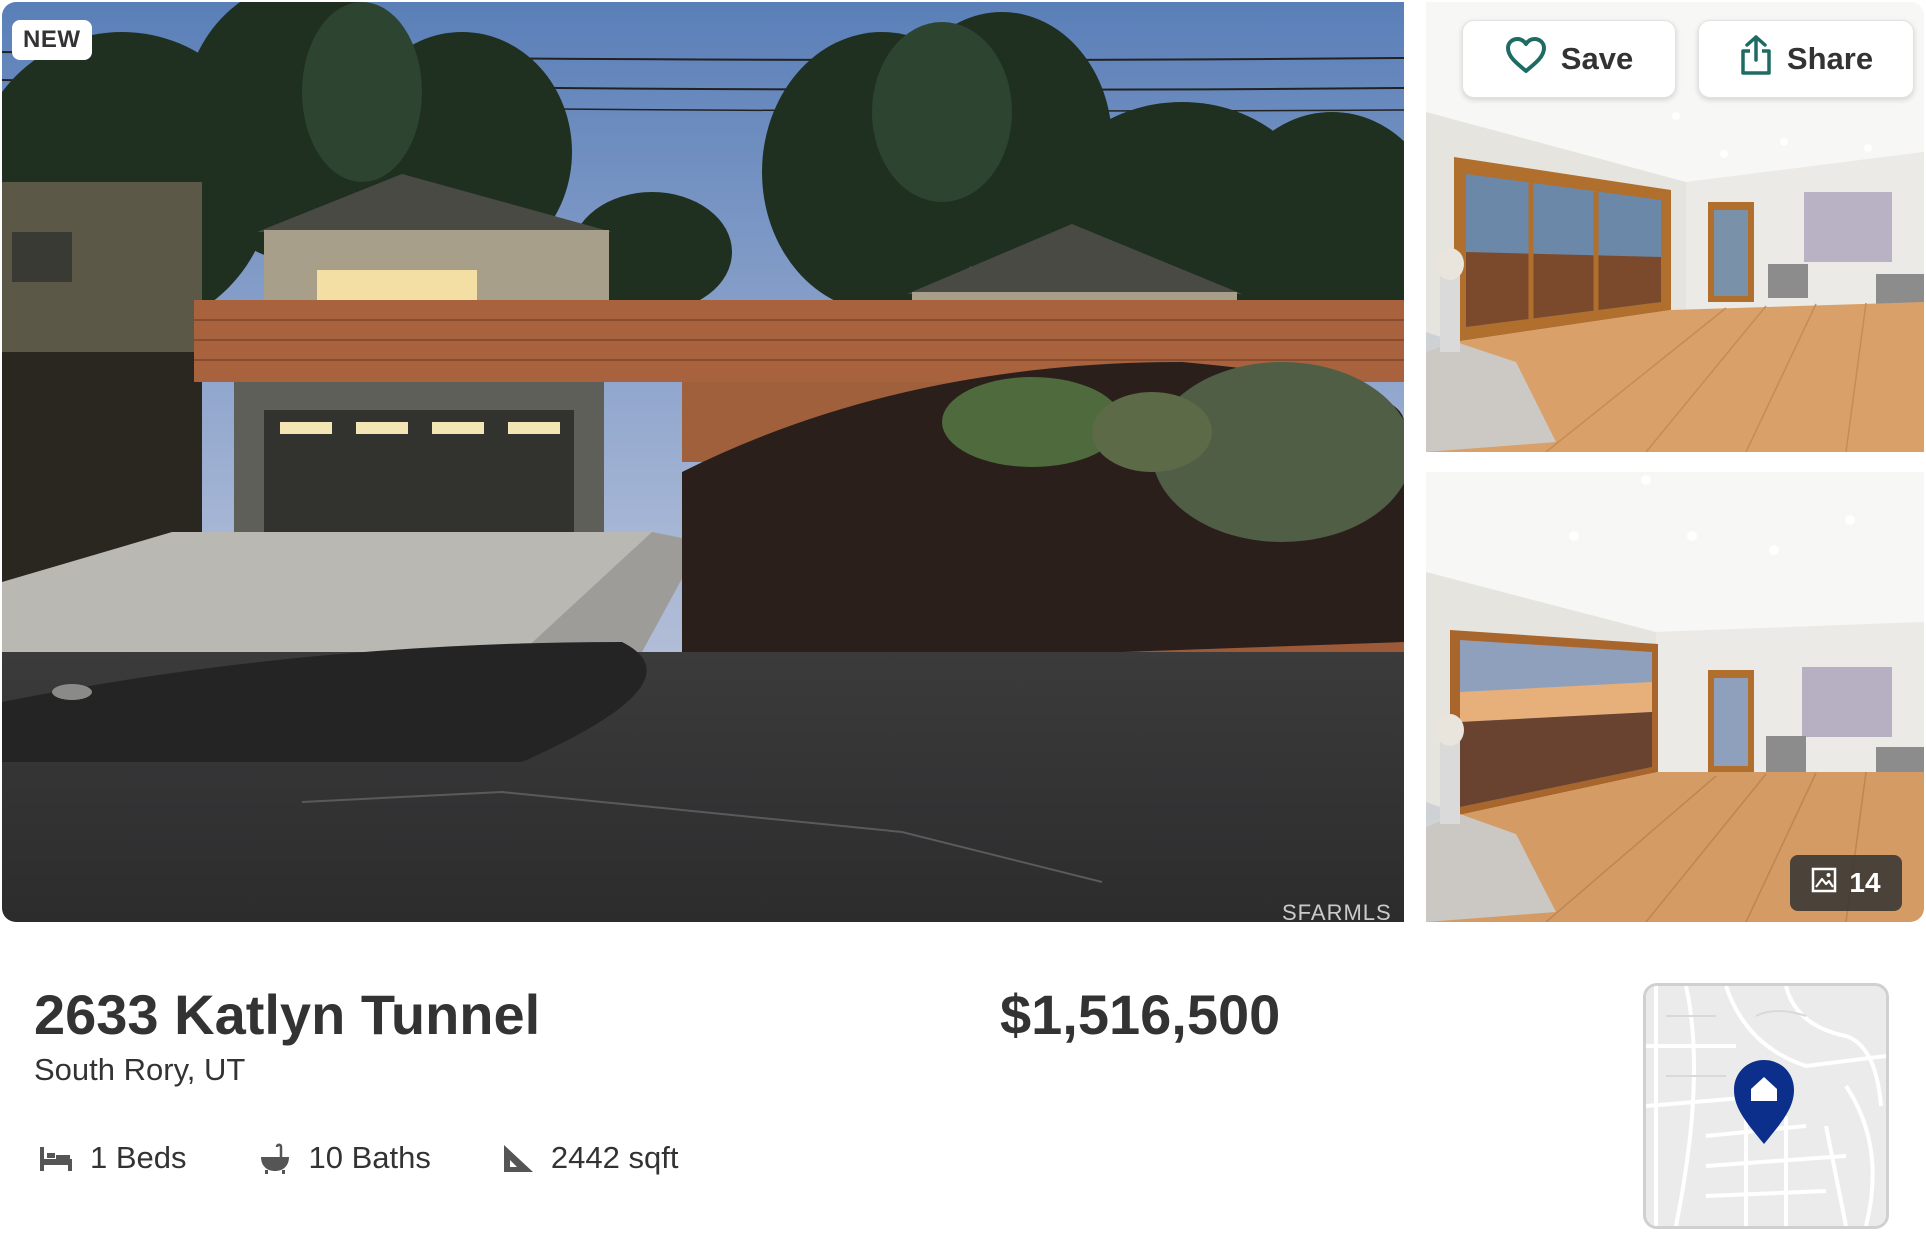  I want to click on mini-map, so click(1766, 1106).